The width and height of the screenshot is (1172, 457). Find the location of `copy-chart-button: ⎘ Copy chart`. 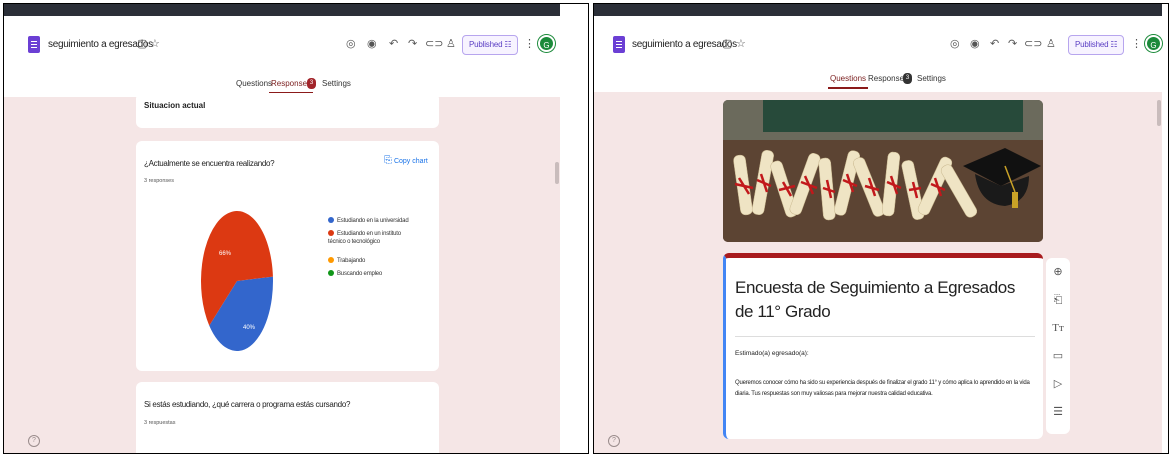

copy-chart-button: ⎘ Copy chart is located at coordinates (406, 160).